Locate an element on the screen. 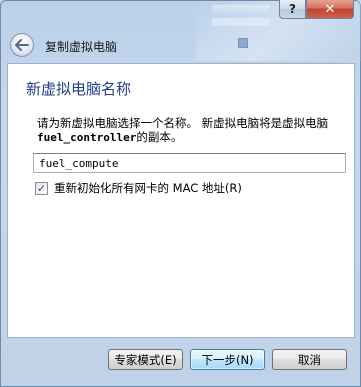  reinit-mac-label: 重新初始化所有网卡的 MAC 地址(R) is located at coordinates (148, 188).